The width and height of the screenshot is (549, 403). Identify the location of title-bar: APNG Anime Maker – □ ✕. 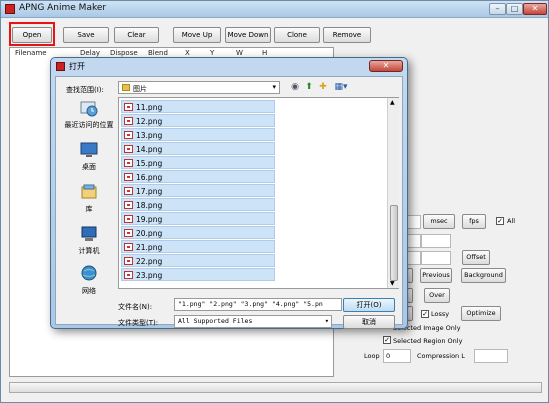
(274, 9).